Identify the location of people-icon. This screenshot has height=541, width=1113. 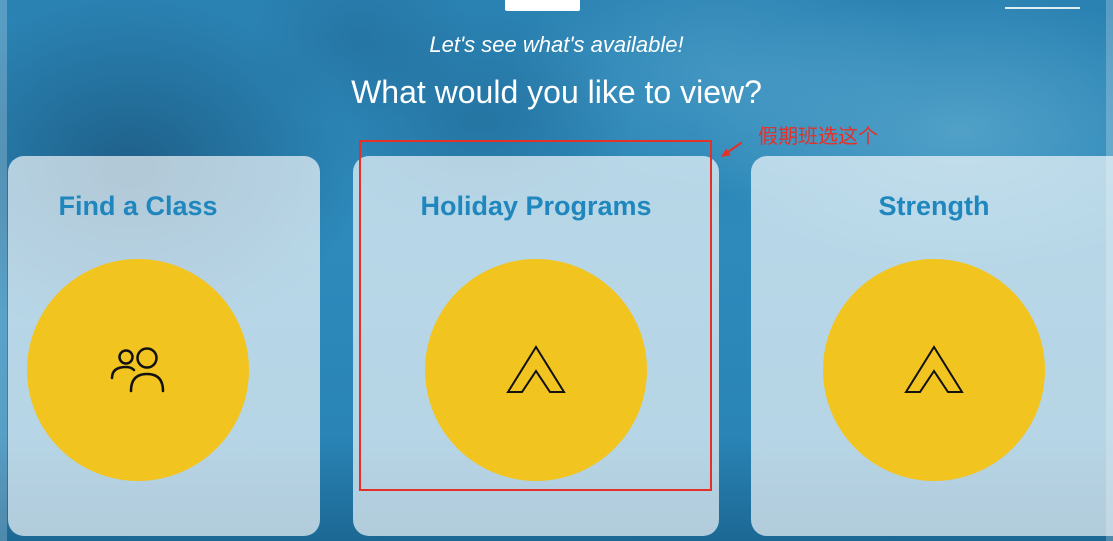
(137, 370).